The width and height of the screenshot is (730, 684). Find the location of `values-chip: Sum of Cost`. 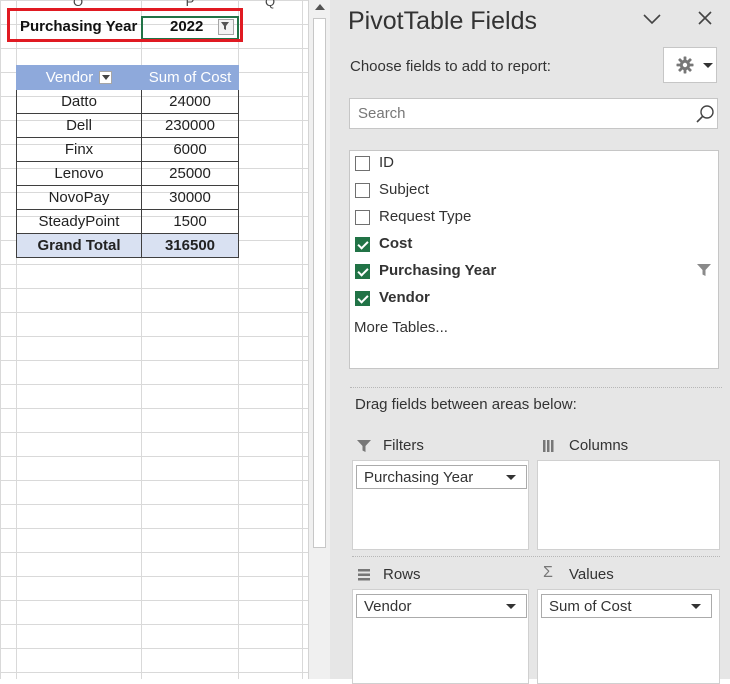

values-chip: Sum of Cost is located at coordinates (626, 606).